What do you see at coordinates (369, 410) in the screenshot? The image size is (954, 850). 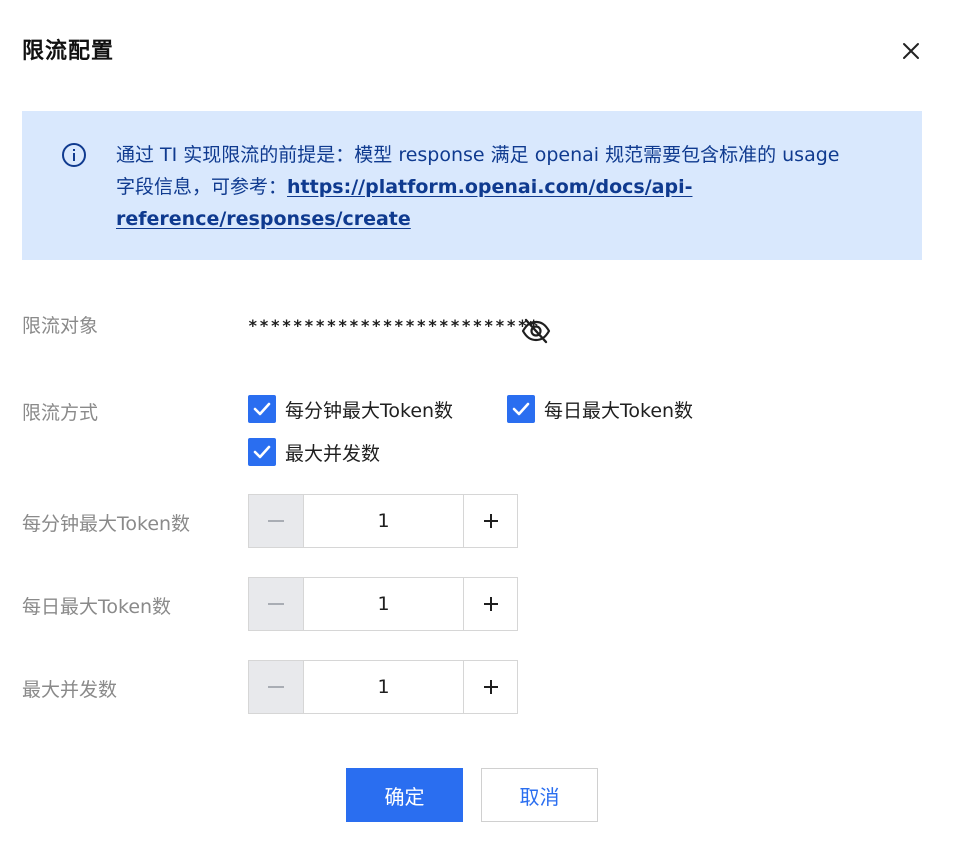 I see `checkbox-label: 每分钟最大Token数` at bounding box center [369, 410].